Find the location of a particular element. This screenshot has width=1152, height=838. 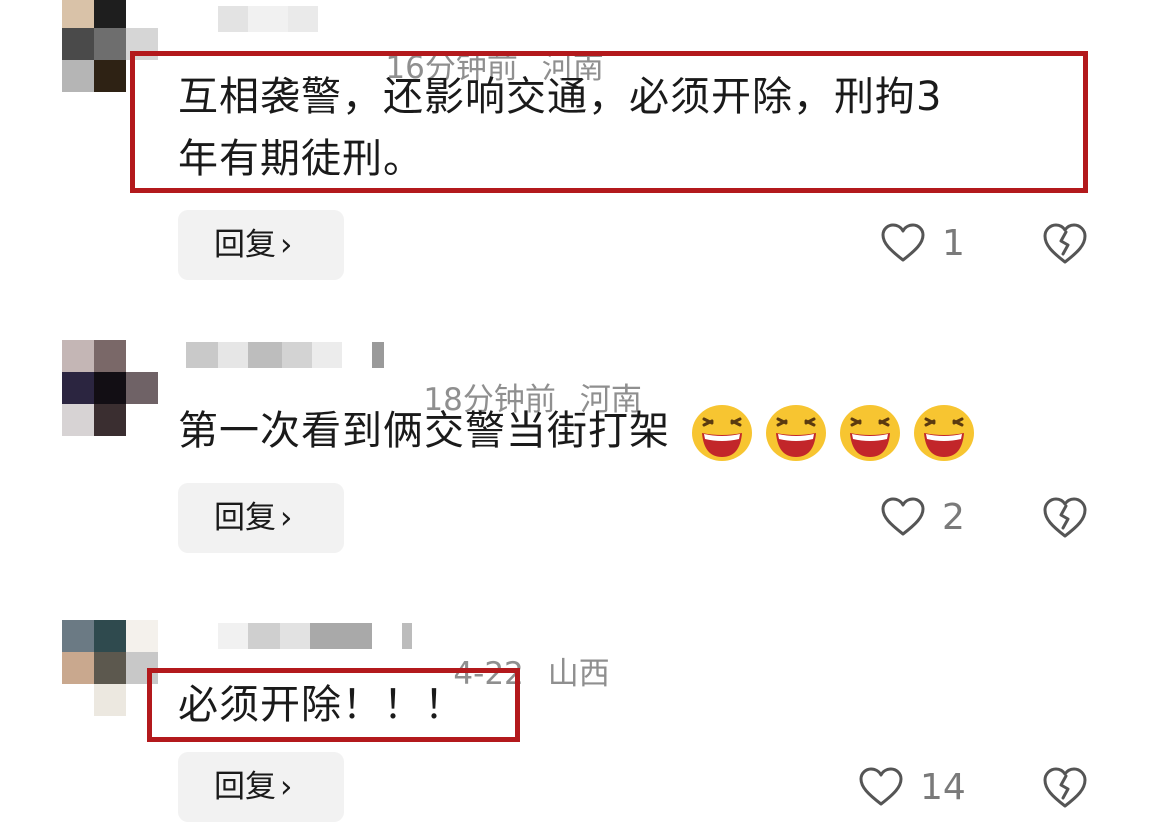

comment-text-line: 年有期徒刑。 is located at coordinates (301, 159).